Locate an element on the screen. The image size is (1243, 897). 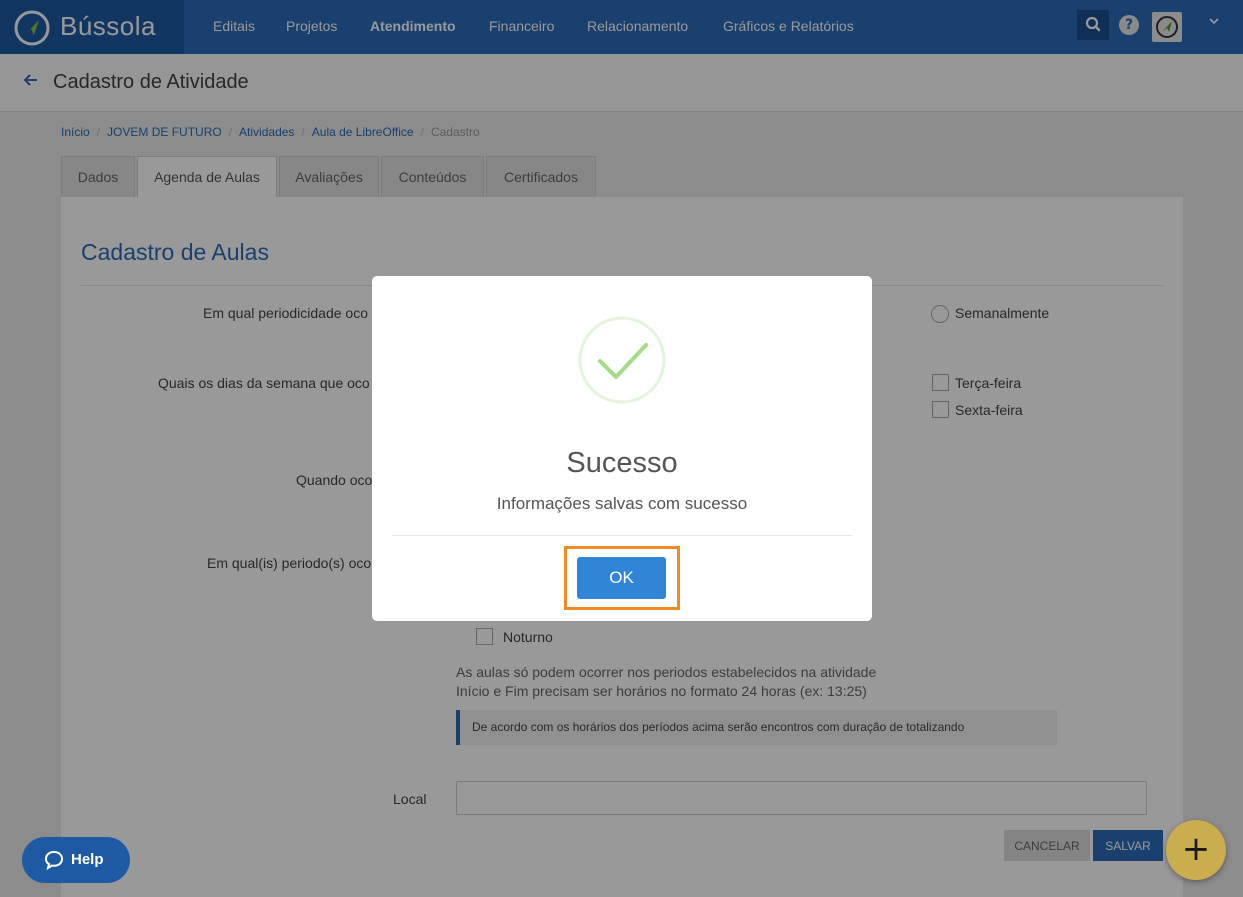
modal-message: Informações salvas com sucesso is located at coordinates (622, 503).